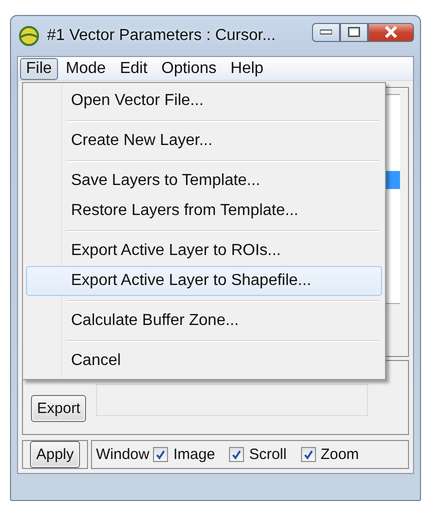 Image resolution: width=425 pixels, height=508 pixels. What do you see at coordinates (247, 69) in the screenshot?
I see `menu-bar-item: Help` at bounding box center [247, 69].